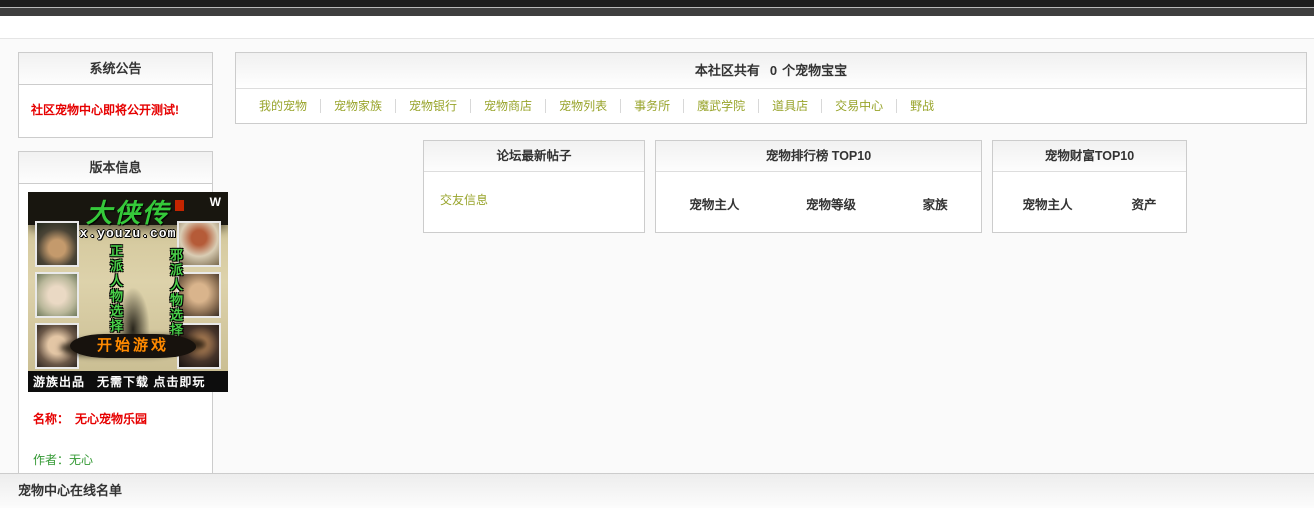 The image size is (1314, 508). What do you see at coordinates (534, 156) in the screenshot?
I see `latest-posts-title: 论坛最新帖子` at bounding box center [534, 156].